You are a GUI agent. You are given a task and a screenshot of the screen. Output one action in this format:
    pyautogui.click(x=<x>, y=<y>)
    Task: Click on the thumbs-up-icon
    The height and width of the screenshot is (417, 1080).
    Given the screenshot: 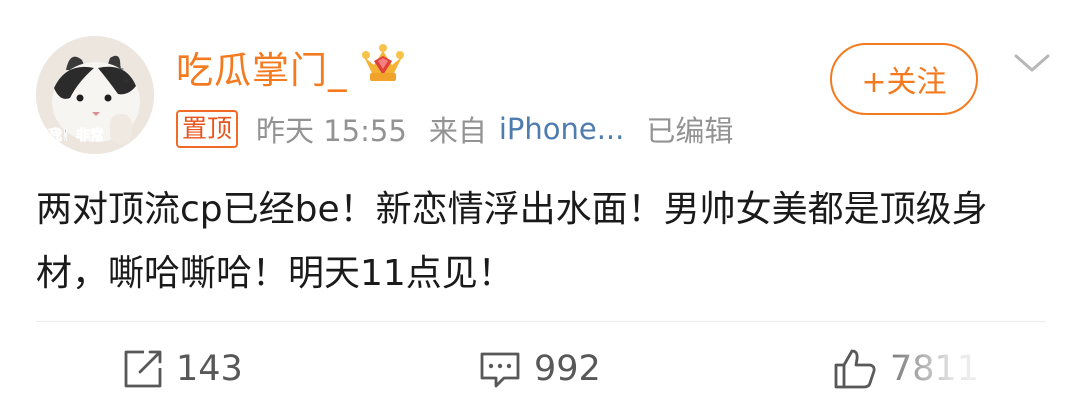 What is the action you would take?
    pyautogui.click(x=855, y=369)
    